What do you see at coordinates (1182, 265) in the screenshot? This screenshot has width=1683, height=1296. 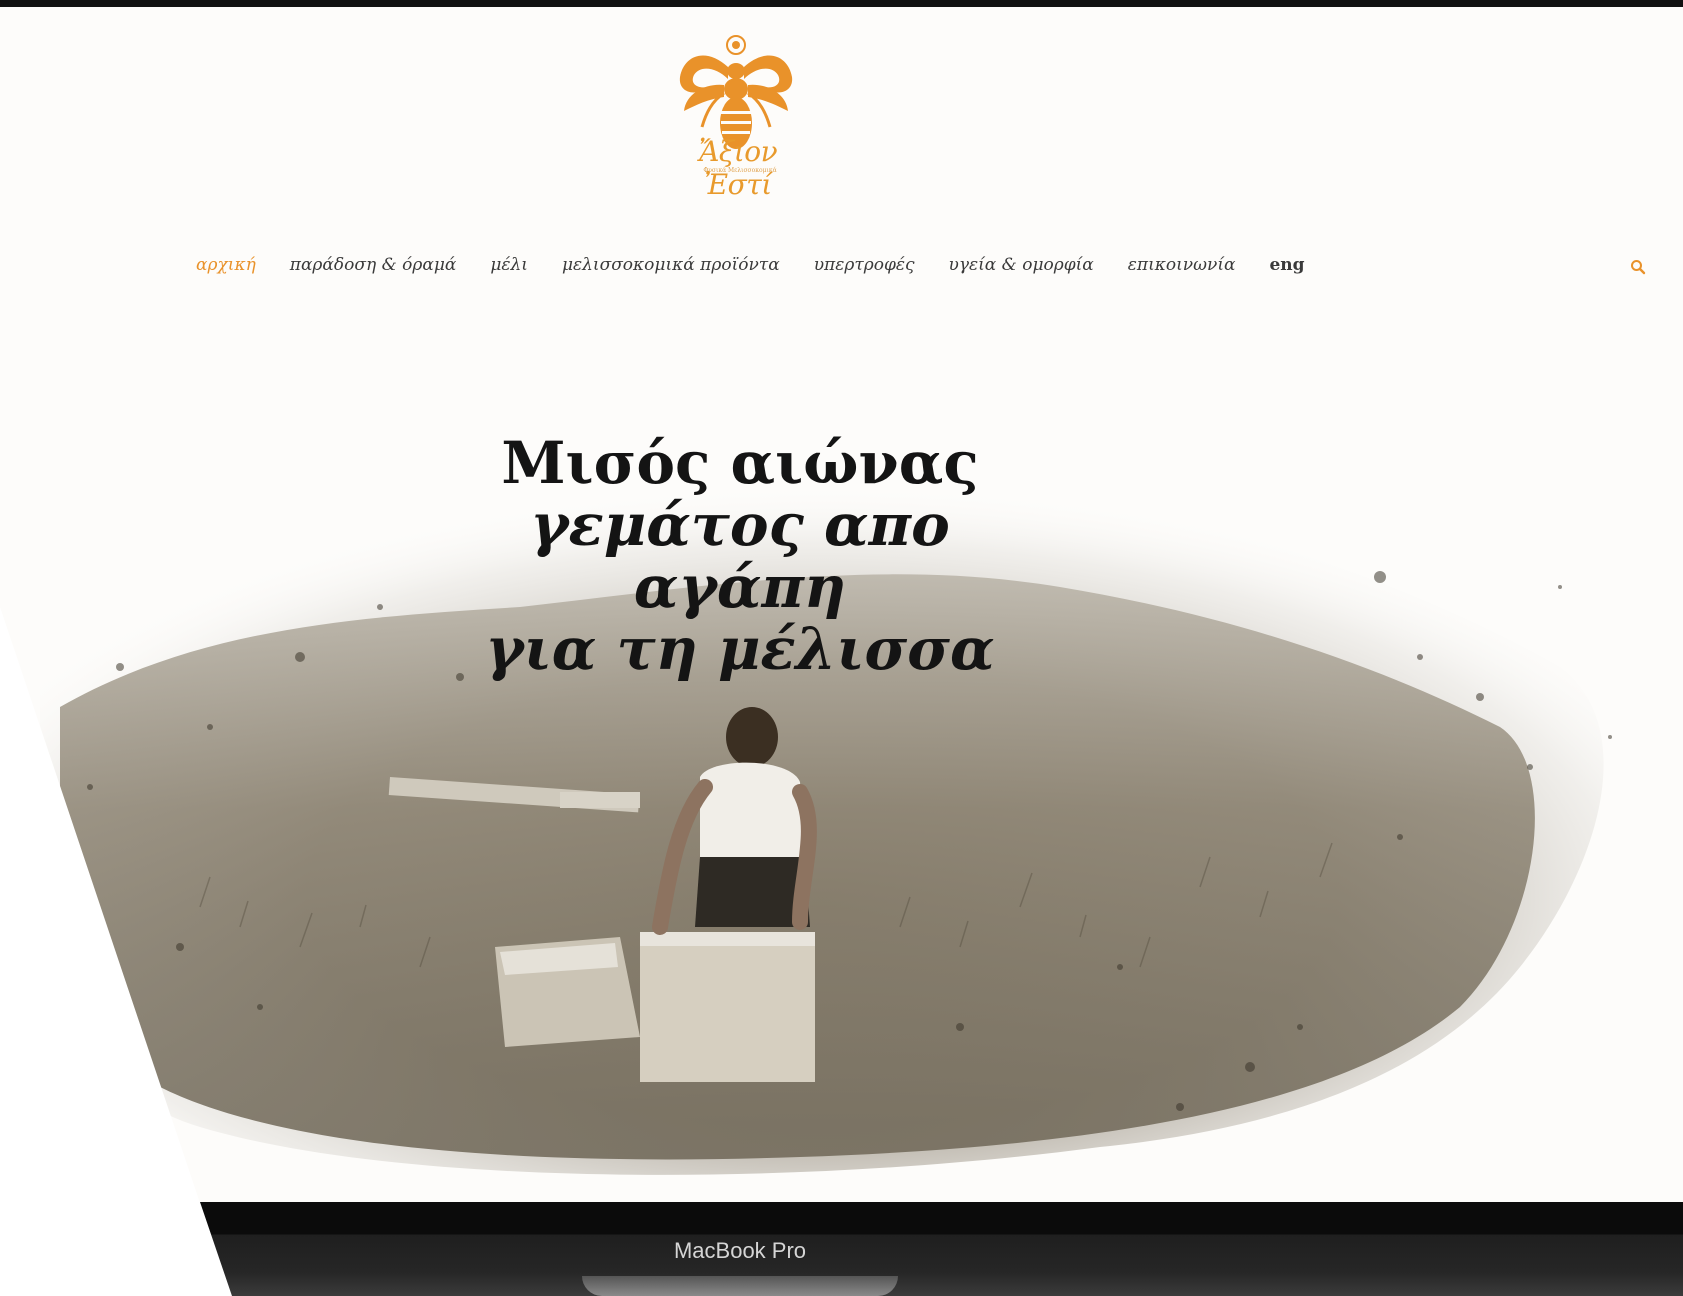 I see `nav-item-contact: επικοινωνία` at bounding box center [1182, 265].